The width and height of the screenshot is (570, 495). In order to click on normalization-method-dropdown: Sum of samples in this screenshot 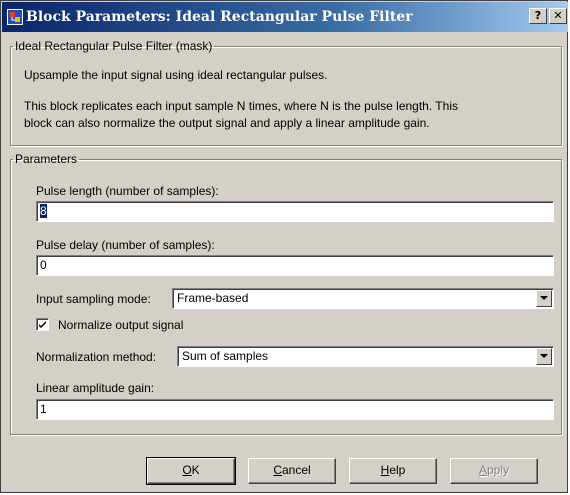, I will do `click(365, 356)`.